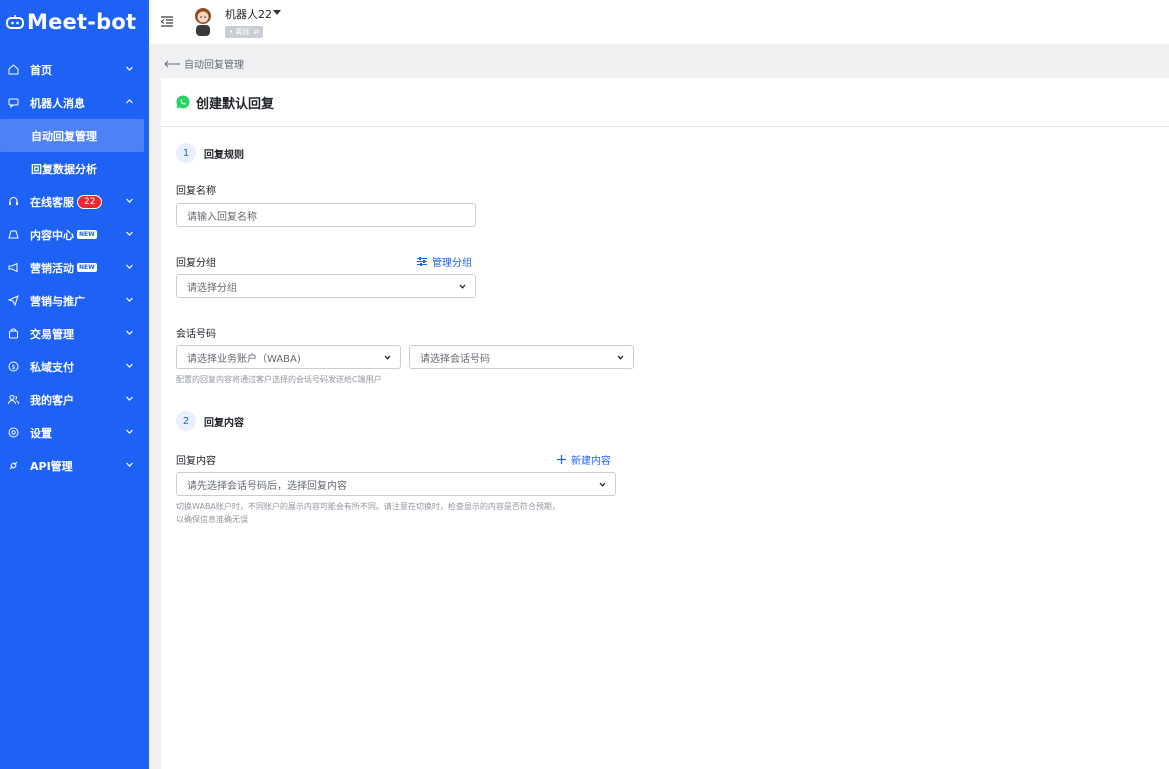 The image size is (1169, 769). I want to click on chevron-up-icon, so click(129, 101).